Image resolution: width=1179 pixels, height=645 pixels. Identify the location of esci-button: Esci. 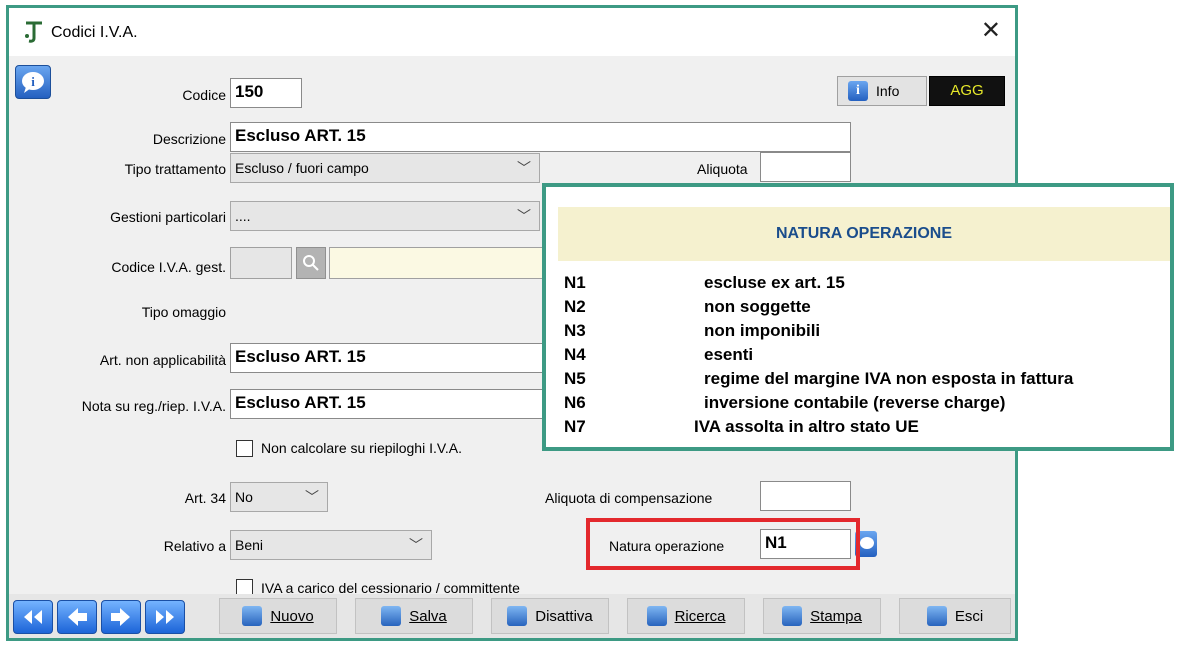
(955, 616).